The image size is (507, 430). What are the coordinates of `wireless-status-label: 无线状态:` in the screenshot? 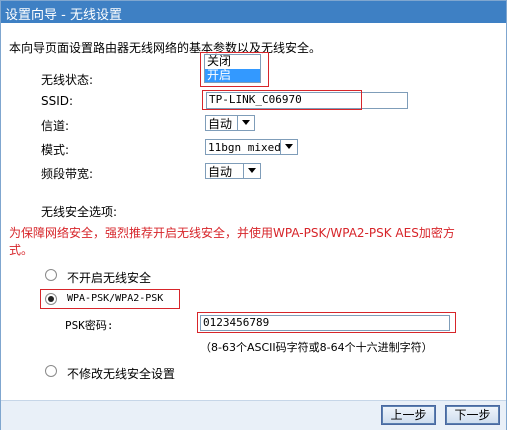 It's located at (67, 80).